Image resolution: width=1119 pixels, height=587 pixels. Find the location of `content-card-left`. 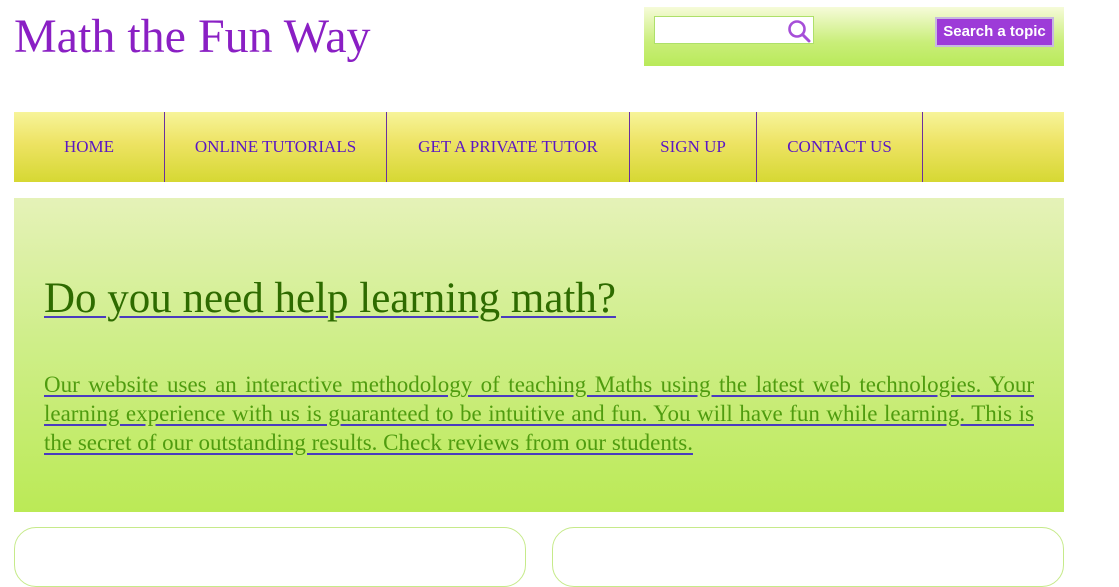

content-card-left is located at coordinates (270, 557).